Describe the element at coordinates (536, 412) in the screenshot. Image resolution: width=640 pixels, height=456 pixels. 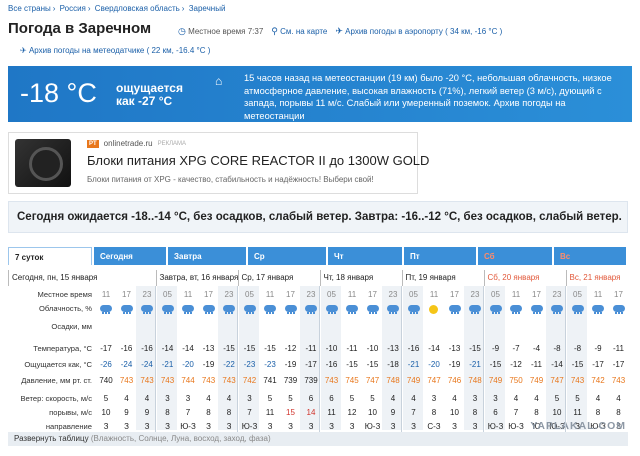
I see `cell-gust: 8` at that location.